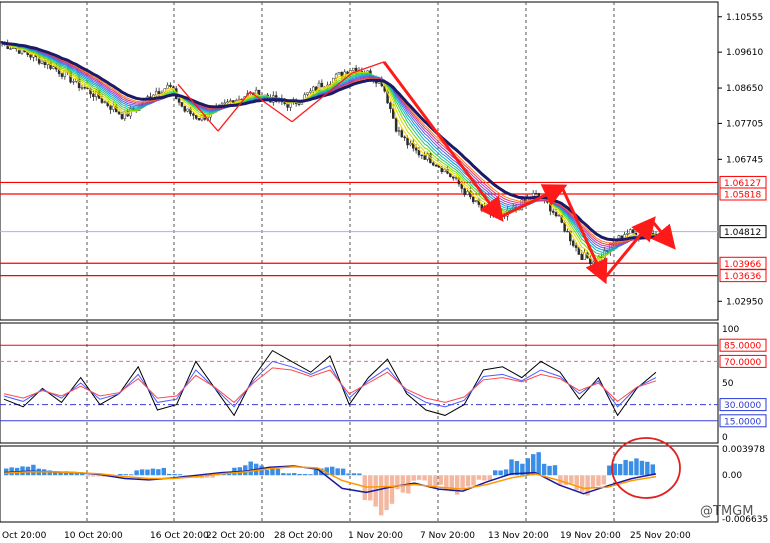 Image resolution: width=770 pixels, height=543 pixels. Describe the element at coordinates (742, 195) in the screenshot. I see `level-label: 1.05818` at that location.